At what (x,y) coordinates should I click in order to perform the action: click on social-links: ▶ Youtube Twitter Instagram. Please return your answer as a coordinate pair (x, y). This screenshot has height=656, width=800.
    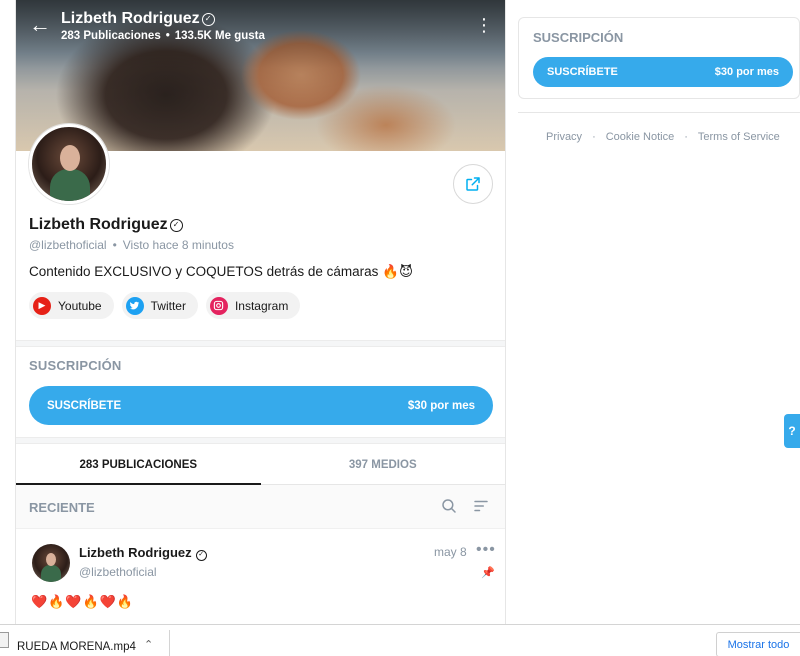
    Looking at the image, I should click on (165, 305).